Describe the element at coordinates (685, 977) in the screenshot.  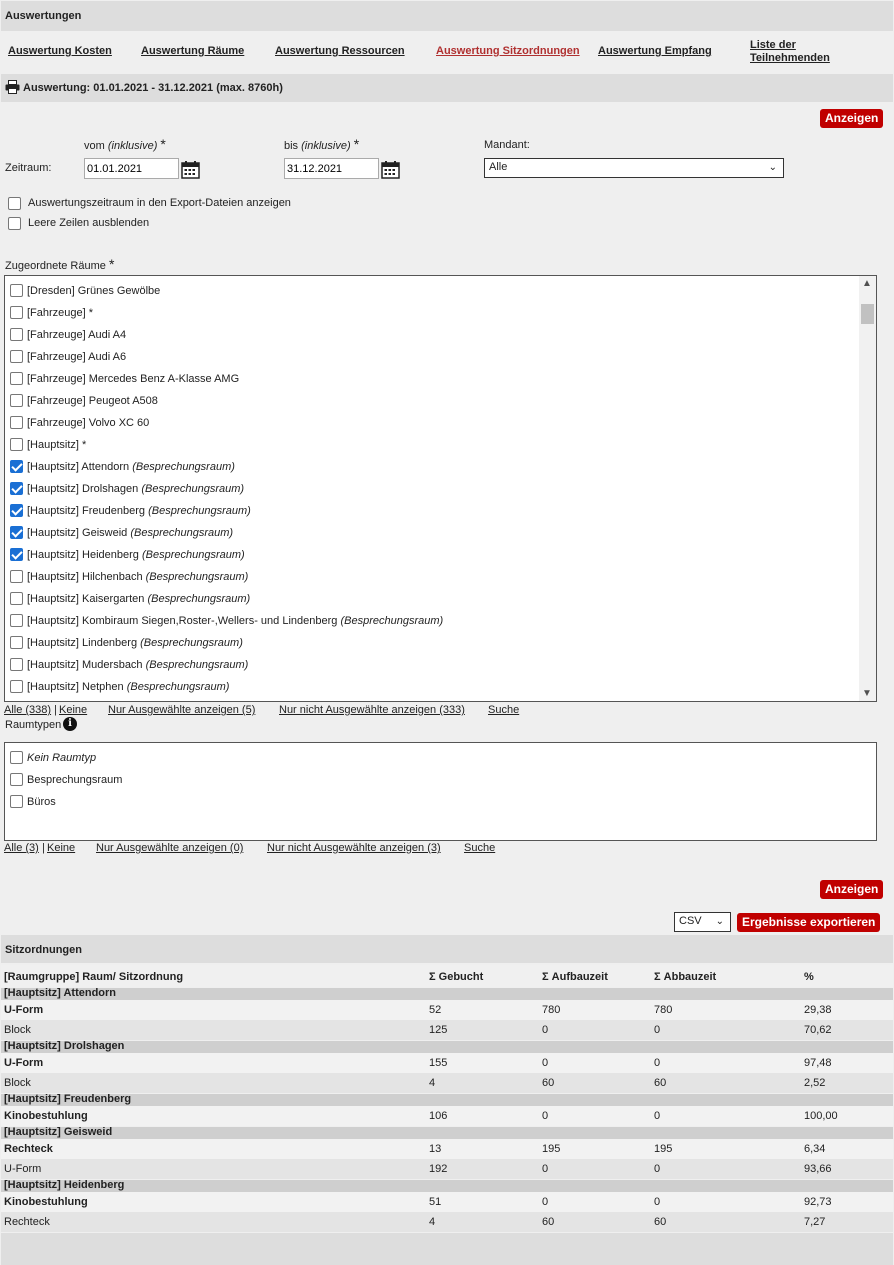
I see `col-header-abbauzeit: Σ Abbauzeit` at that location.